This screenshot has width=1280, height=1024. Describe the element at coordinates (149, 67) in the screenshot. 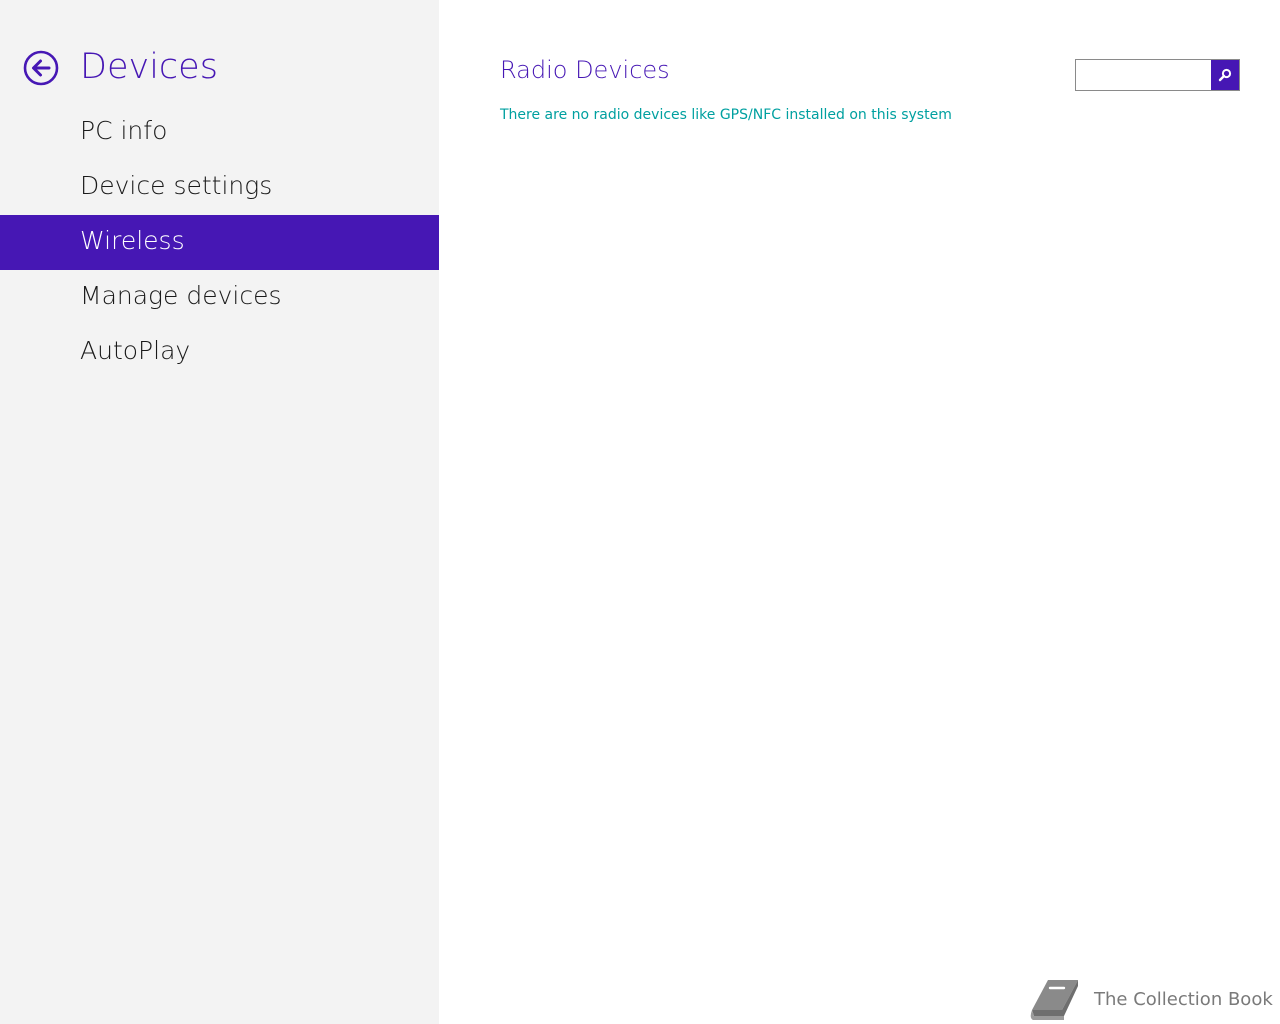

I see `page-title: Devices` at that location.